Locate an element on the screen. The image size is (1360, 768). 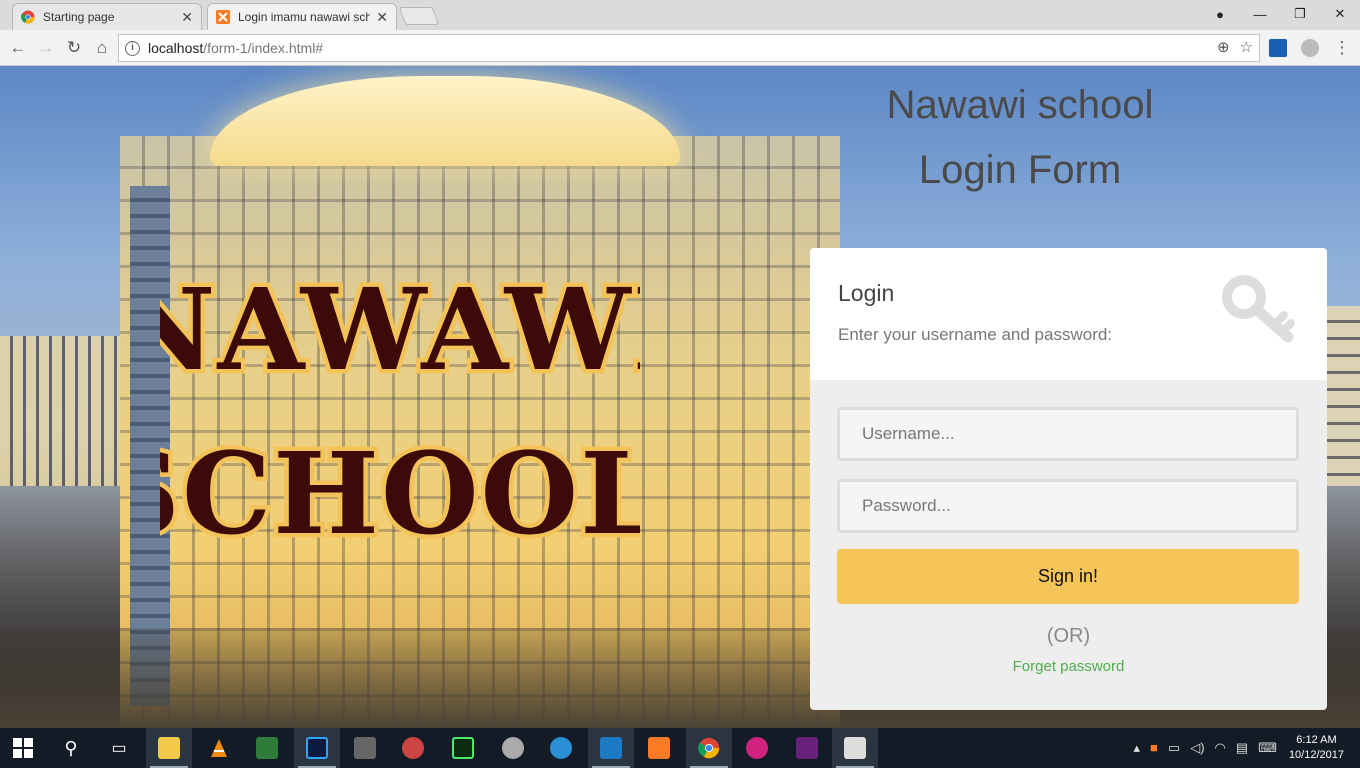
profile-icon: ● is located at coordinates (1220, 14).